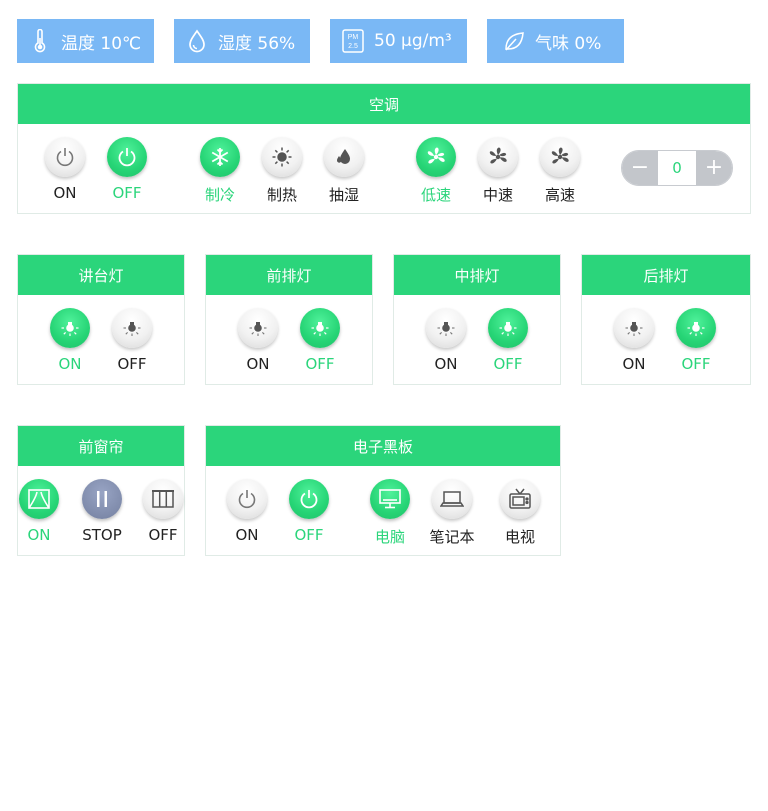  What do you see at coordinates (498, 157) in the screenshot?
I see `fan-mid-button` at bounding box center [498, 157].